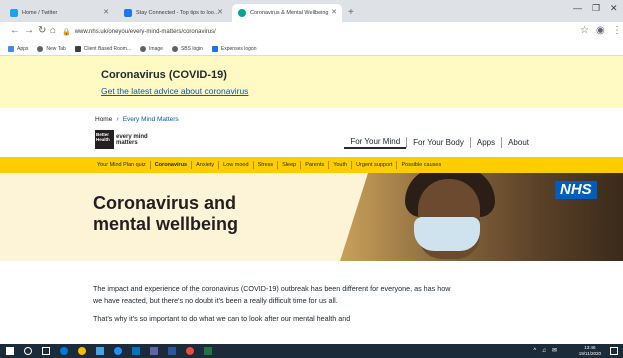  What do you see at coordinates (156, 48) in the screenshot?
I see `bookmark-label: Image` at bounding box center [156, 48].